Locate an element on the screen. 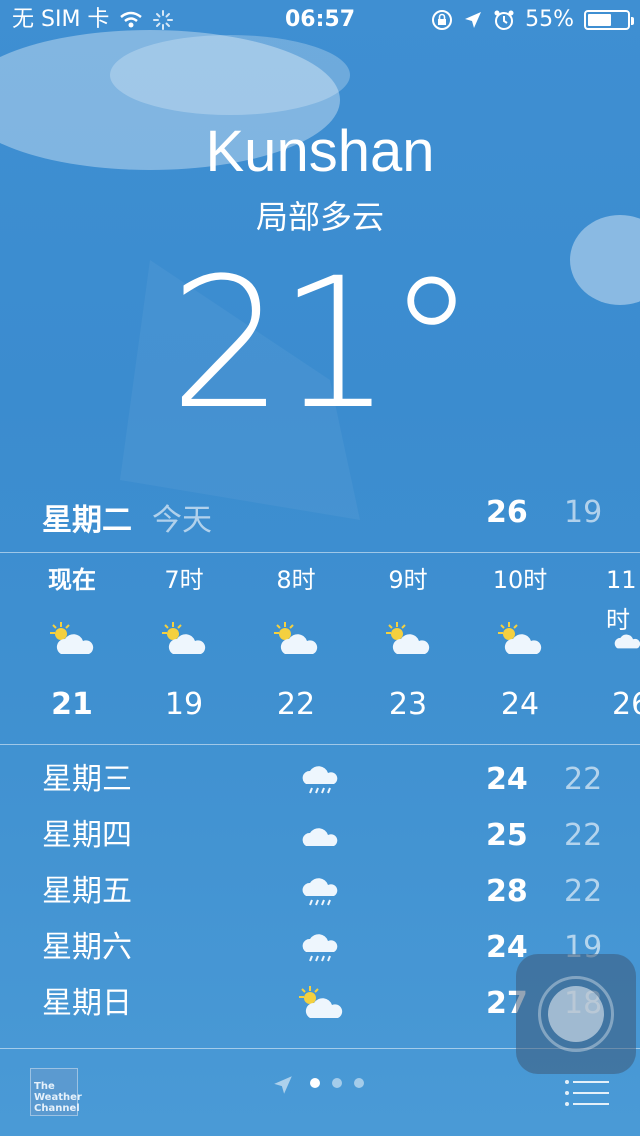 The height and width of the screenshot is (1136, 640). daily-high: 24 is located at coordinates (507, 779).